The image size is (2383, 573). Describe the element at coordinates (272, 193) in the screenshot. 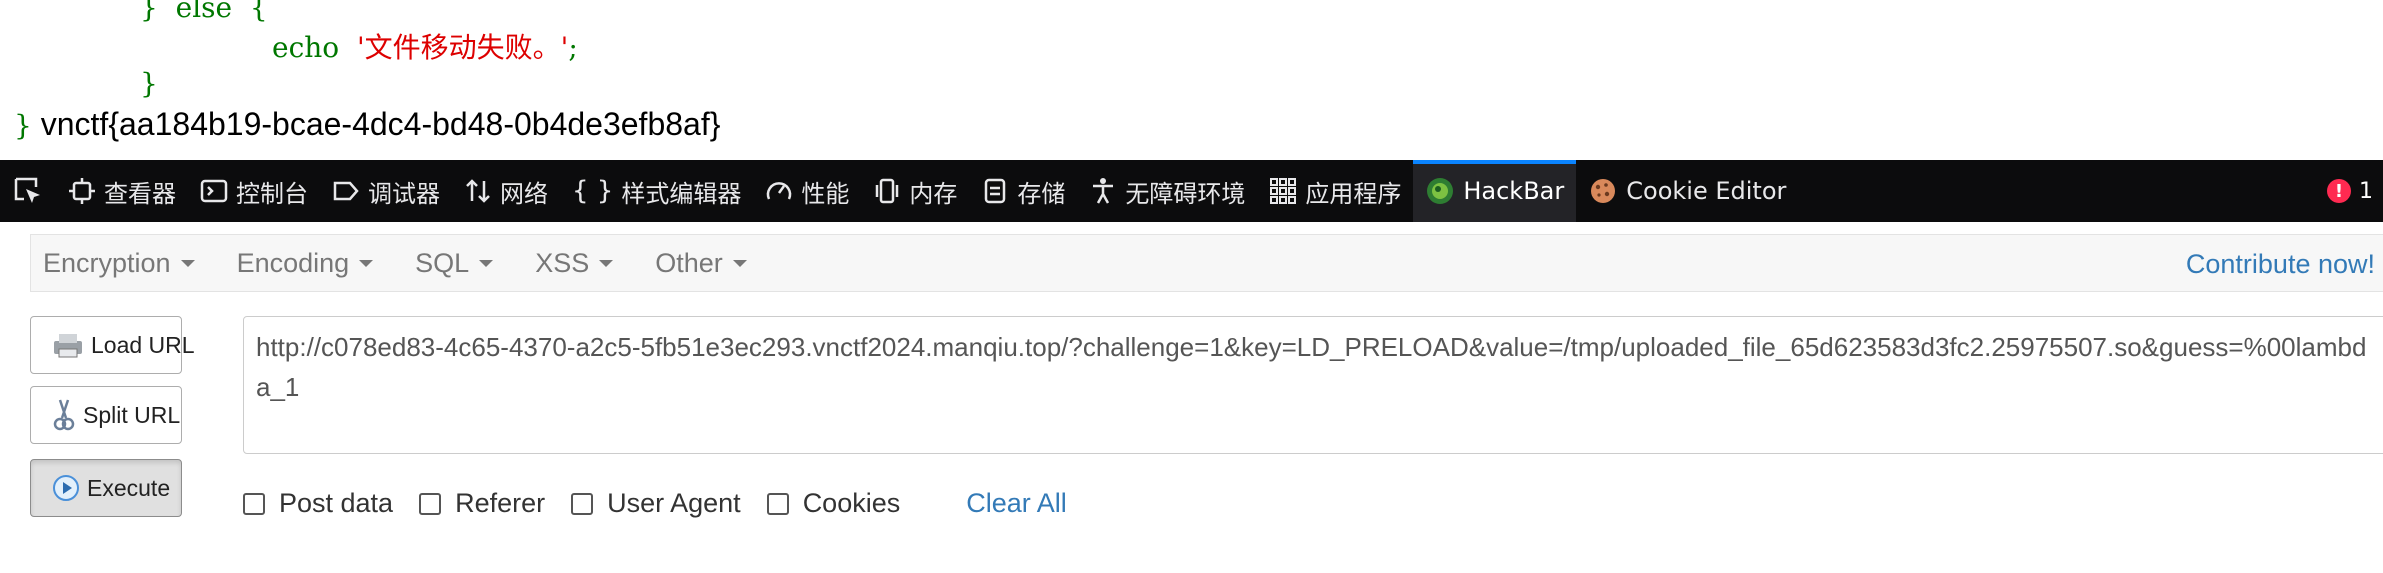

I see `tab-label: 控制台` at that location.